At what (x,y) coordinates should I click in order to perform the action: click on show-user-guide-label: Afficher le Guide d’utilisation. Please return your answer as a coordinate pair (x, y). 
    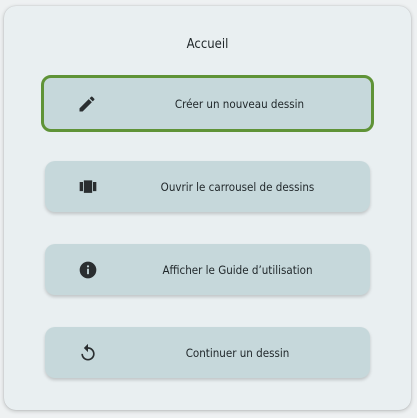
    Looking at the image, I should click on (237, 269).